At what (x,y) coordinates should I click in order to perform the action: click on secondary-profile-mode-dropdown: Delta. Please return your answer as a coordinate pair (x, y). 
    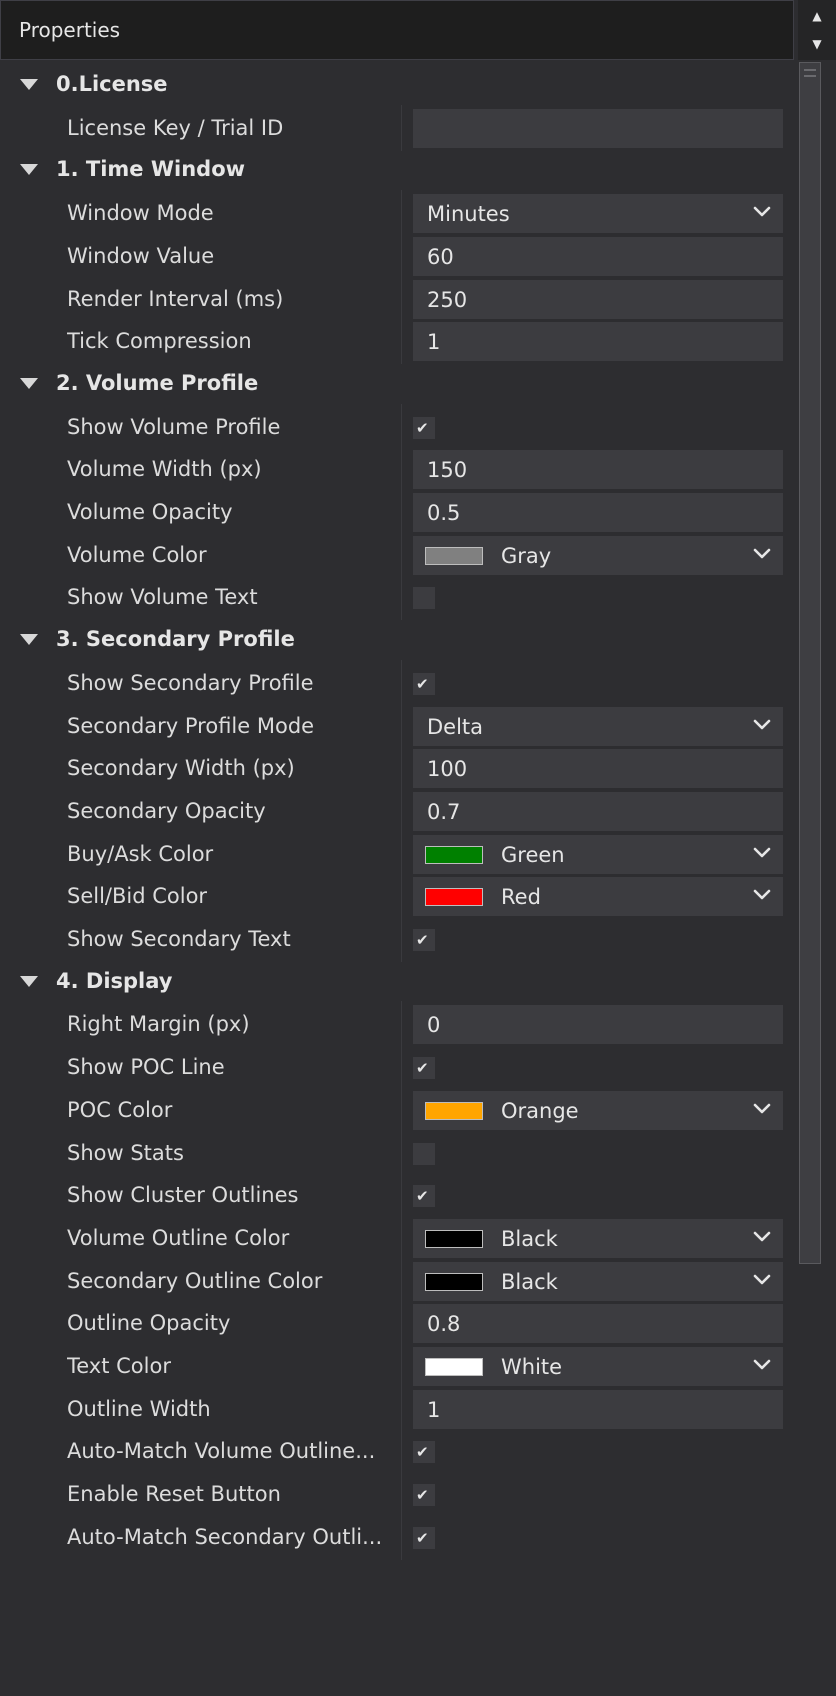
    Looking at the image, I should click on (598, 726).